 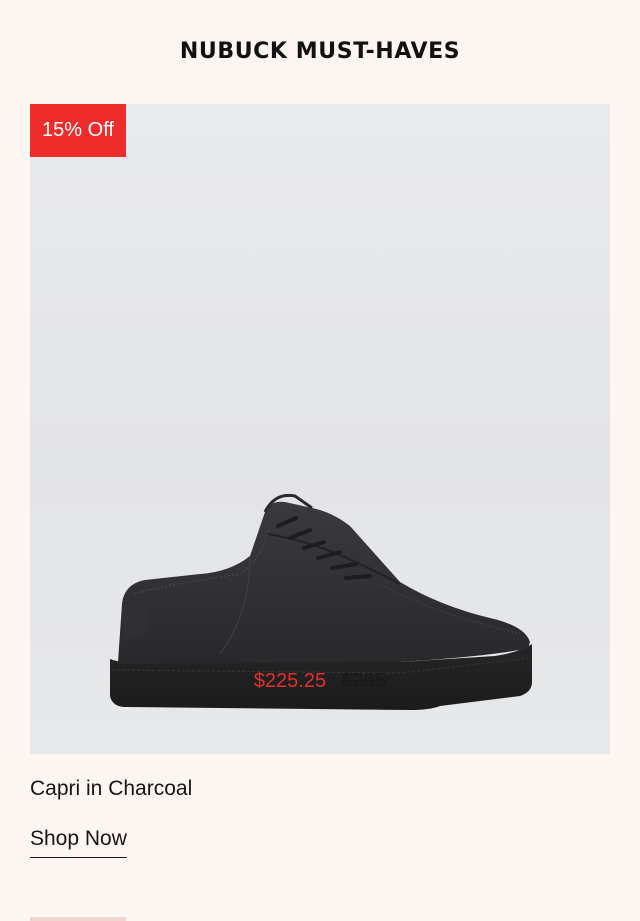 I want to click on product-name: Capri in Charcoal, so click(x=111, y=789).